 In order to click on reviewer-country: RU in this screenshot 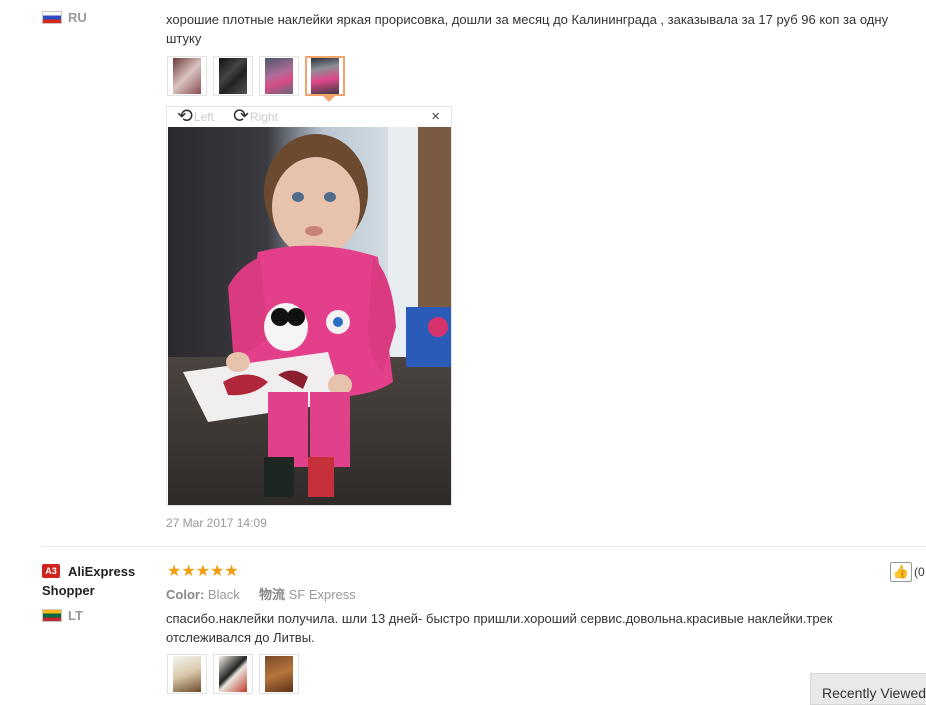, I will do `click(64, 17)`.